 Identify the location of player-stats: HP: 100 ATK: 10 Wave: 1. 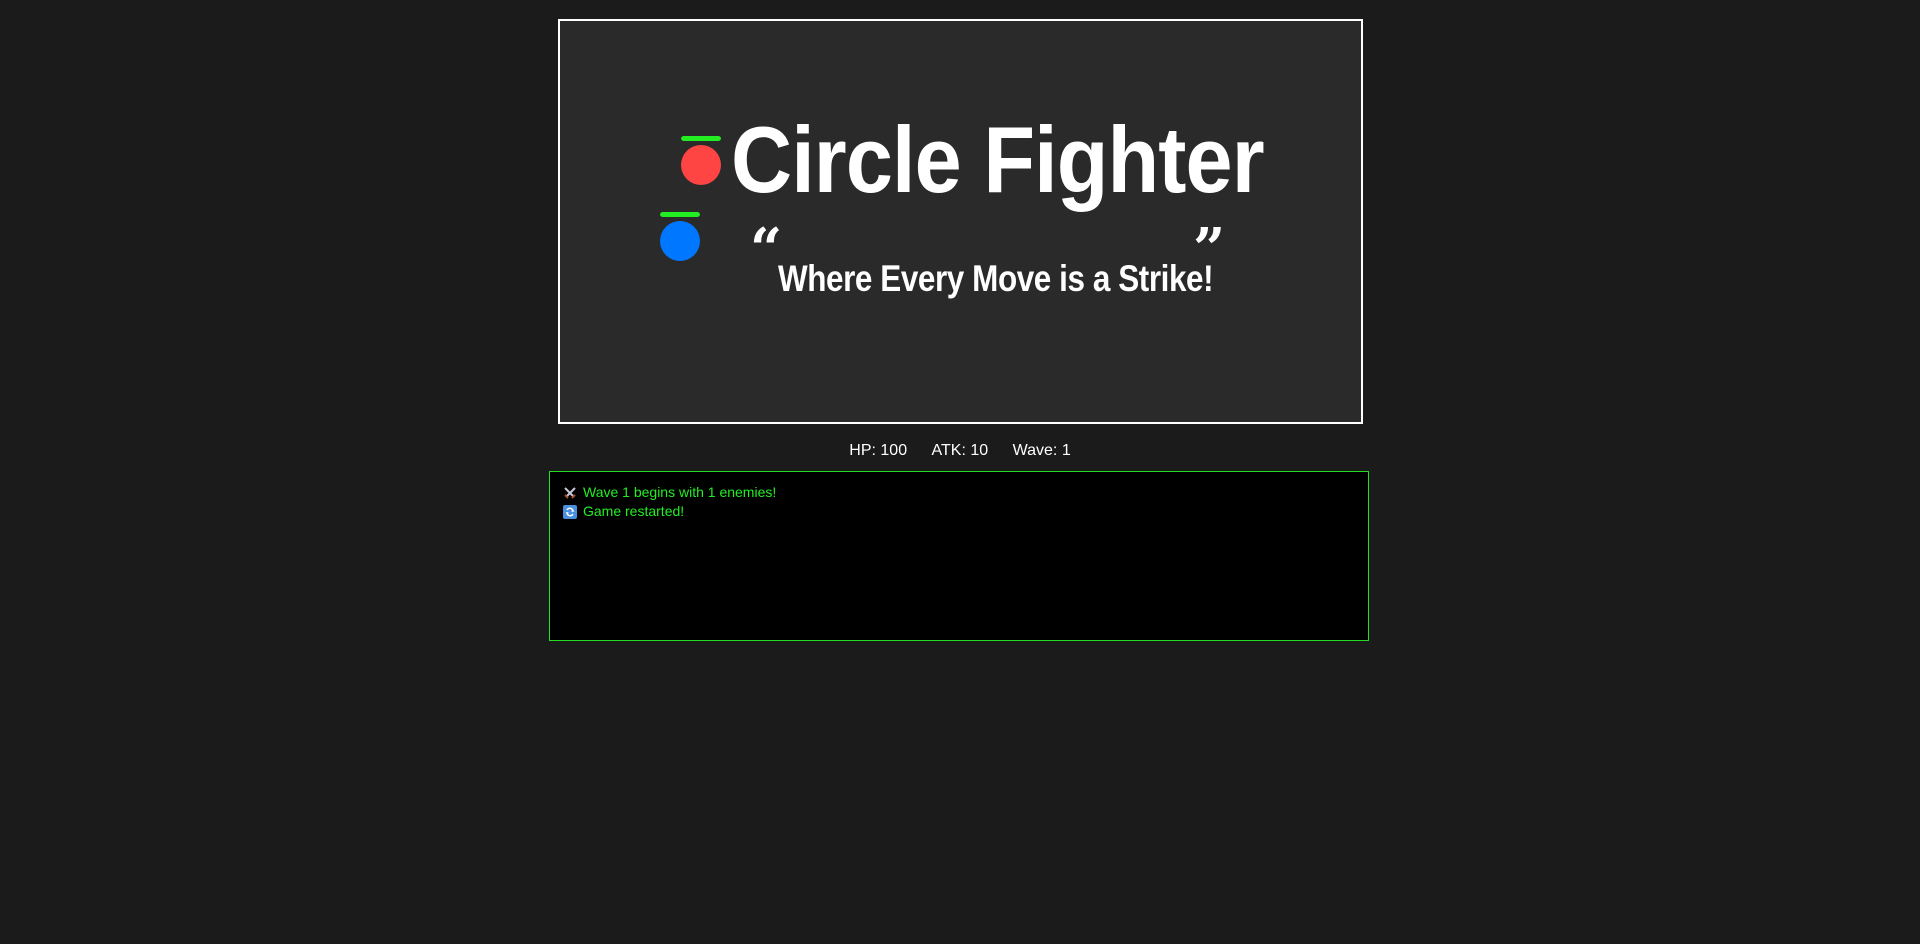
(960, 451).